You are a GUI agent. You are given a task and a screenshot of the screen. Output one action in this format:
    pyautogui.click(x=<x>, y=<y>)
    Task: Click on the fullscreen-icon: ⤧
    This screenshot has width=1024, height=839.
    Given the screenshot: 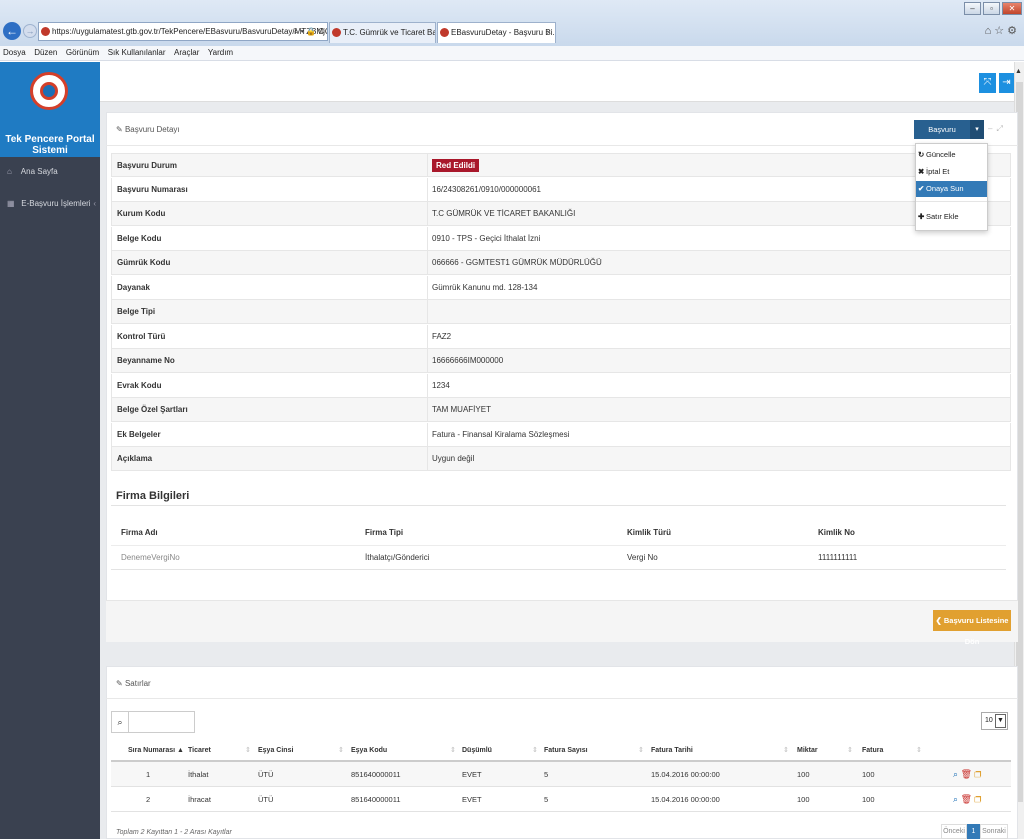 What is the action you would take?
    pyautogui.click(x=987, y=83)
    